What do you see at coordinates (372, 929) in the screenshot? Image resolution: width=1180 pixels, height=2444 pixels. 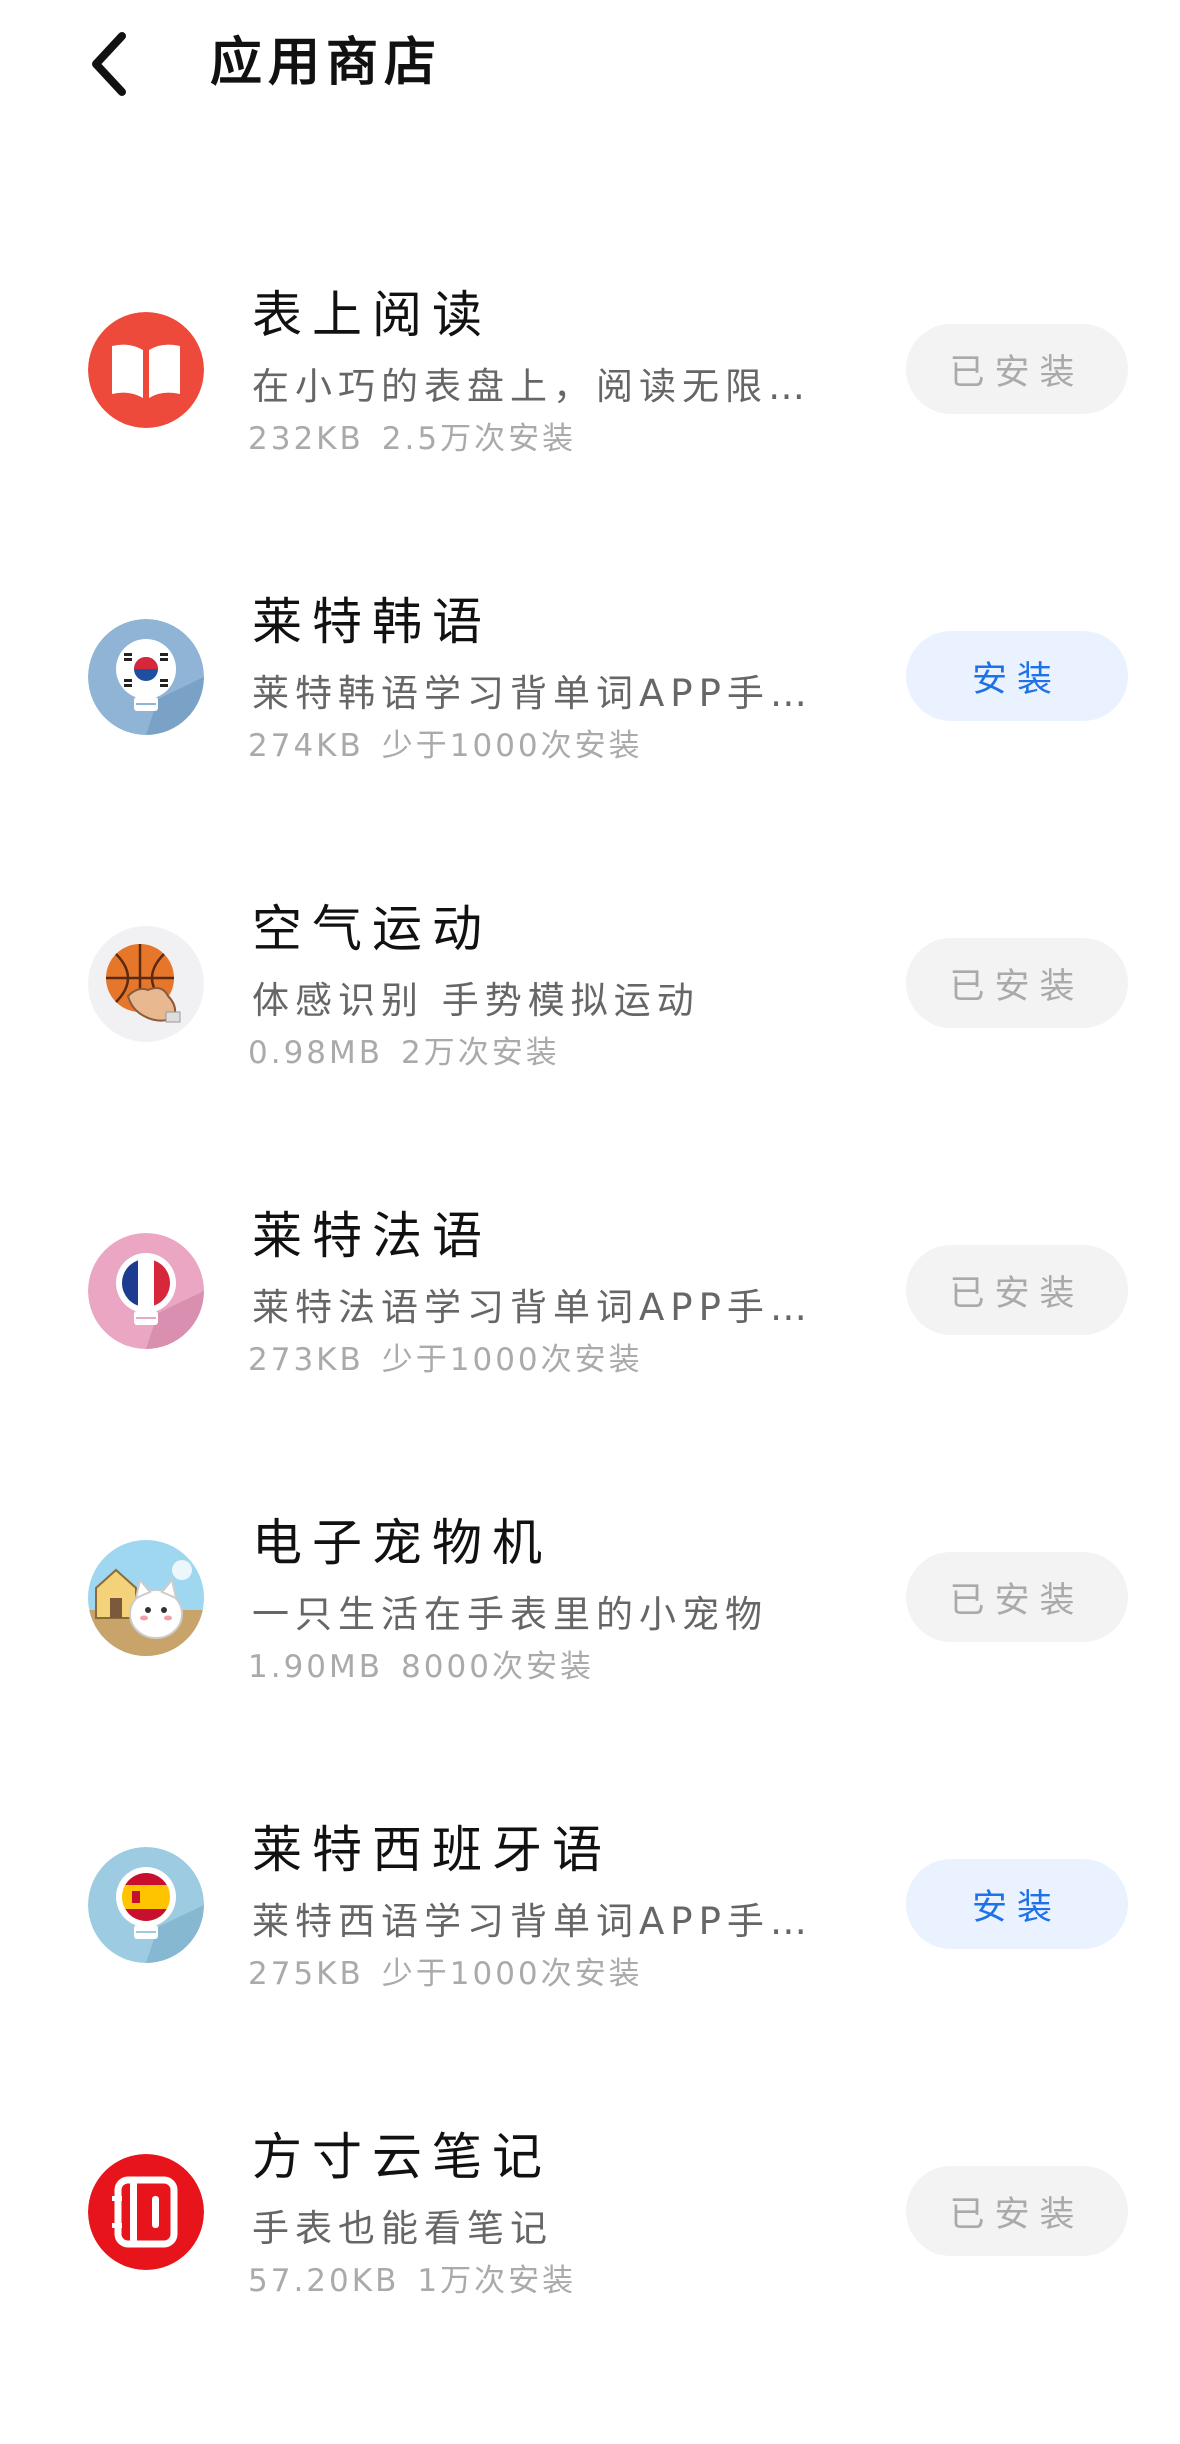 I see `app-name: 空气运动` at bounding box center [372, 929].